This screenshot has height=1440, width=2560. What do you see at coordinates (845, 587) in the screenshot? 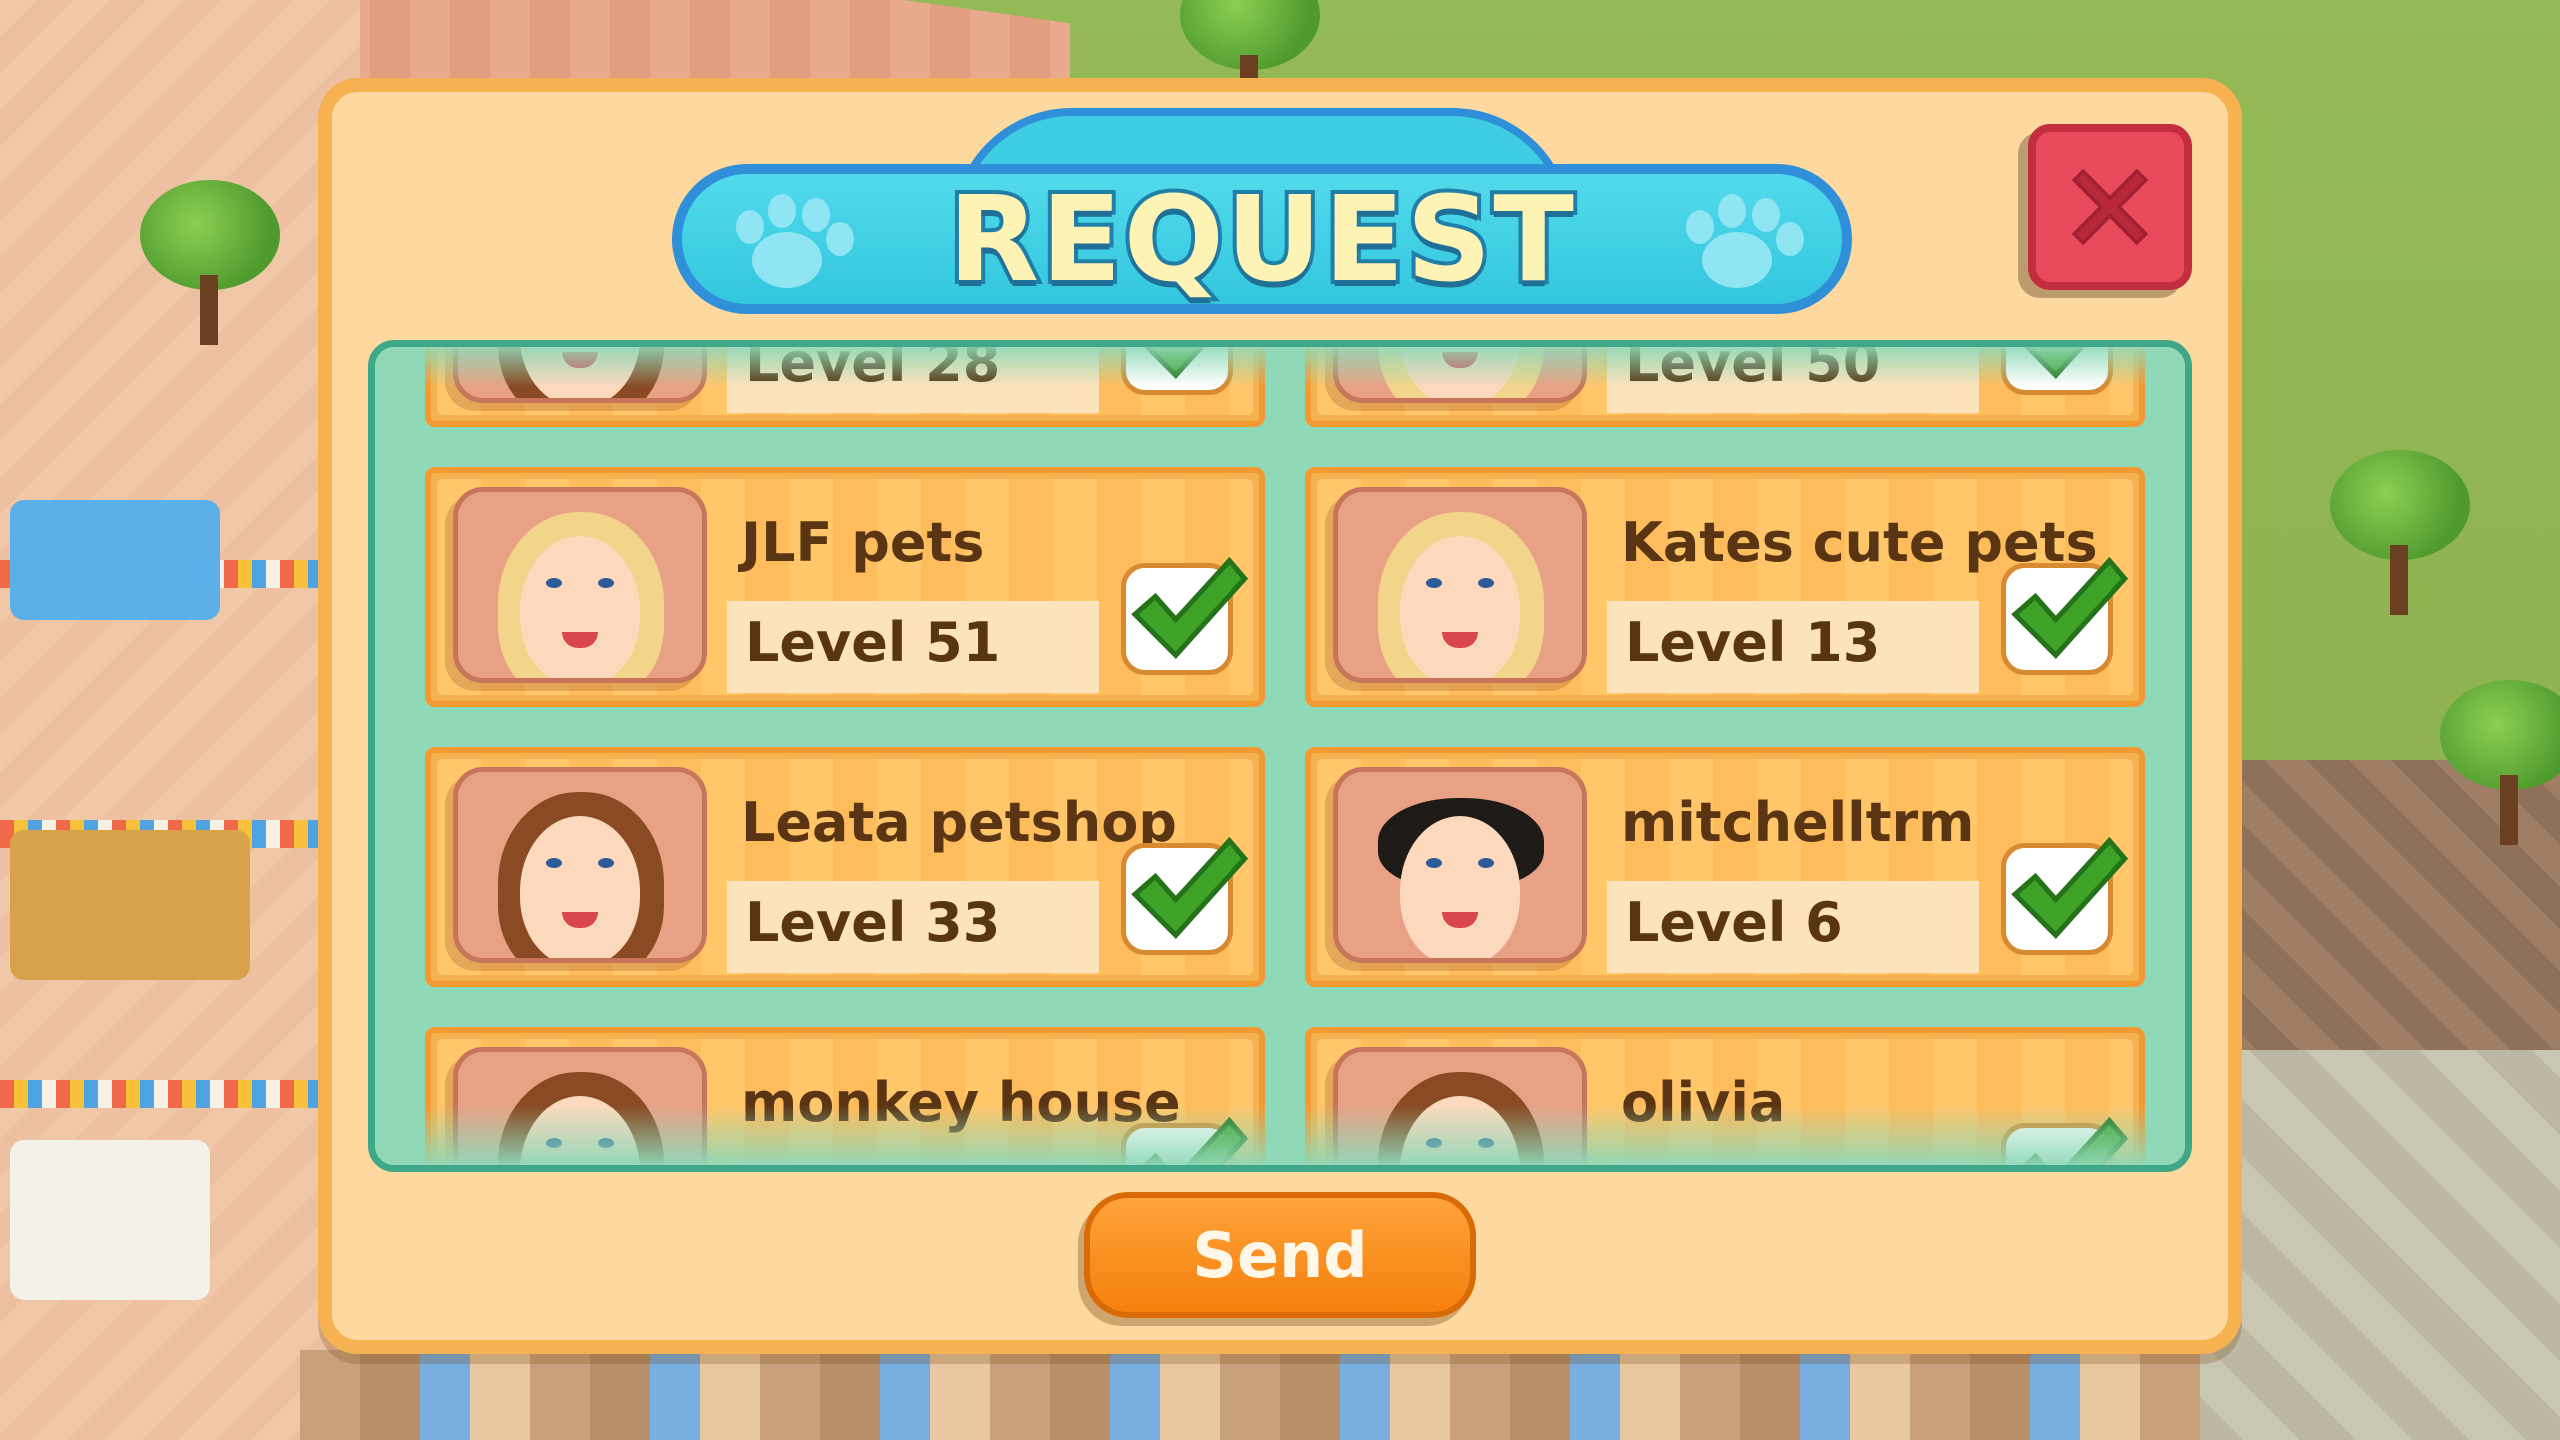
I see `friend-card: JLF pets Level 51` at bounding box center [845, 587].